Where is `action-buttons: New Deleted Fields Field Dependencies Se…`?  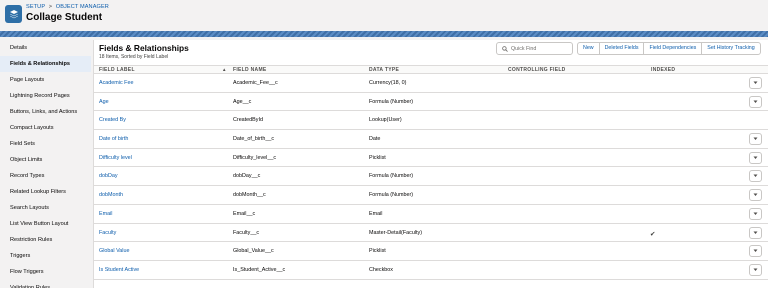
action-buttons: New Deleted Fields Field Dependencies Se… is located at coordinates (669, 48).